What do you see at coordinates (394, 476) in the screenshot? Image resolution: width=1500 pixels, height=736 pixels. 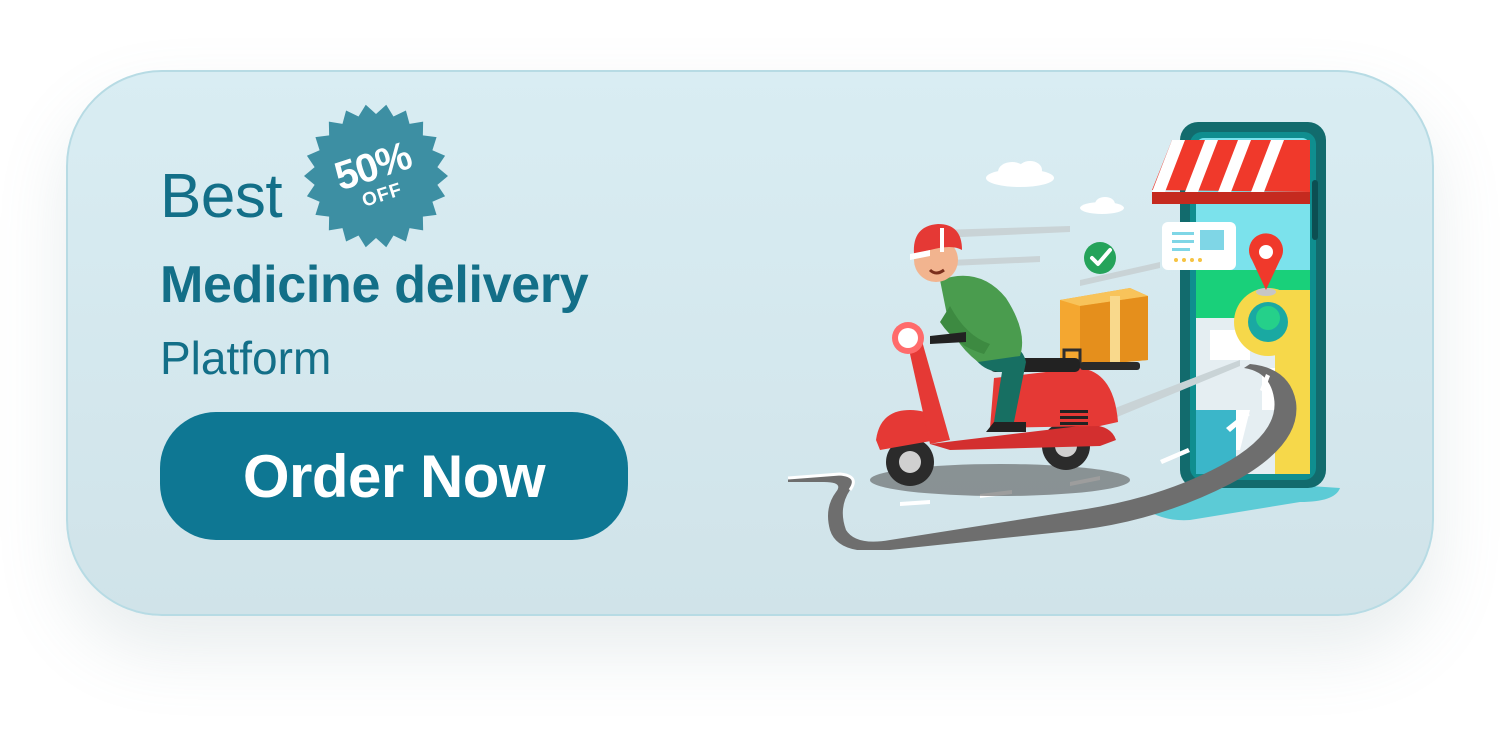 I see `order-now-button: Order Now` at bounding box center [394, 476].